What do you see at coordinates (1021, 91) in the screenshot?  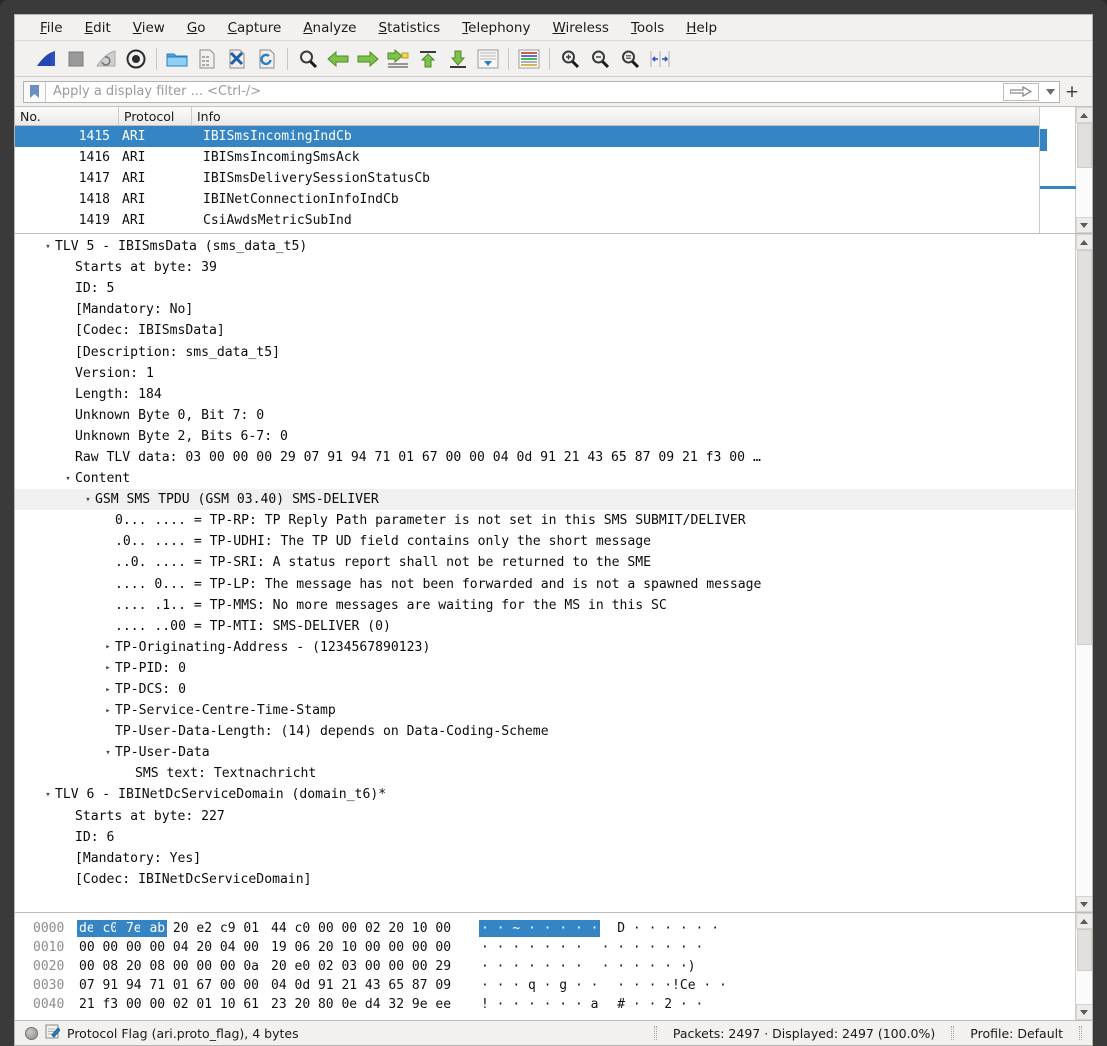 I see `apply-filter-button` at bounding box center [1021, 91].